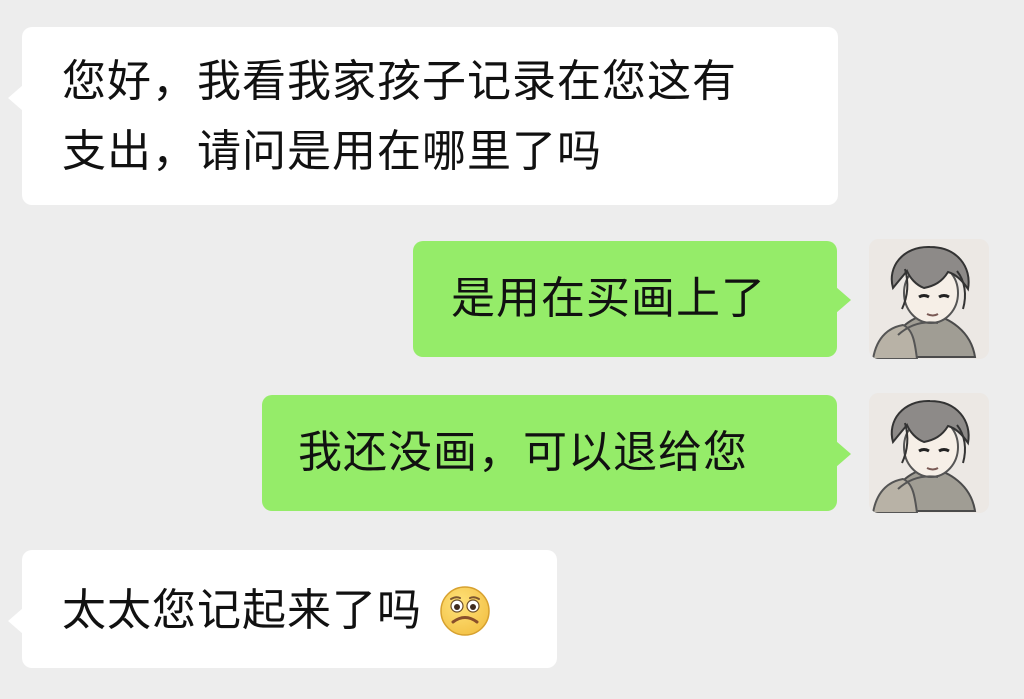 The height and width of the screenshot is (699, 1024). What do you see at coordinates (465, 611) in the screenshot?
I see `frowning-face-emoji` at bounding box center [465, 611].